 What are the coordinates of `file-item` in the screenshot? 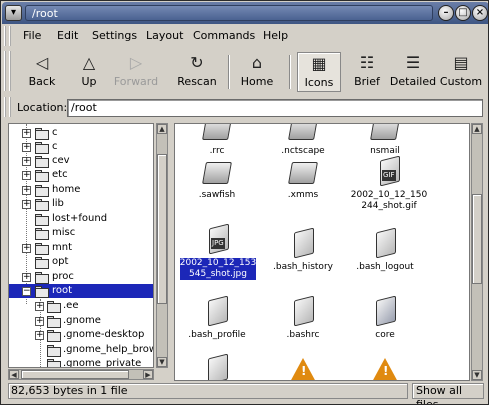 It's located at (217, 366).